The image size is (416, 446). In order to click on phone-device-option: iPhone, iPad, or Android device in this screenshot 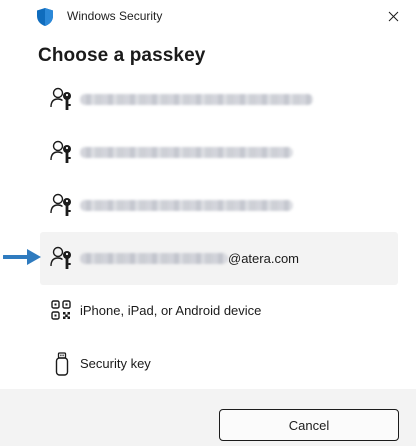, I will do `click(219, 311)`.